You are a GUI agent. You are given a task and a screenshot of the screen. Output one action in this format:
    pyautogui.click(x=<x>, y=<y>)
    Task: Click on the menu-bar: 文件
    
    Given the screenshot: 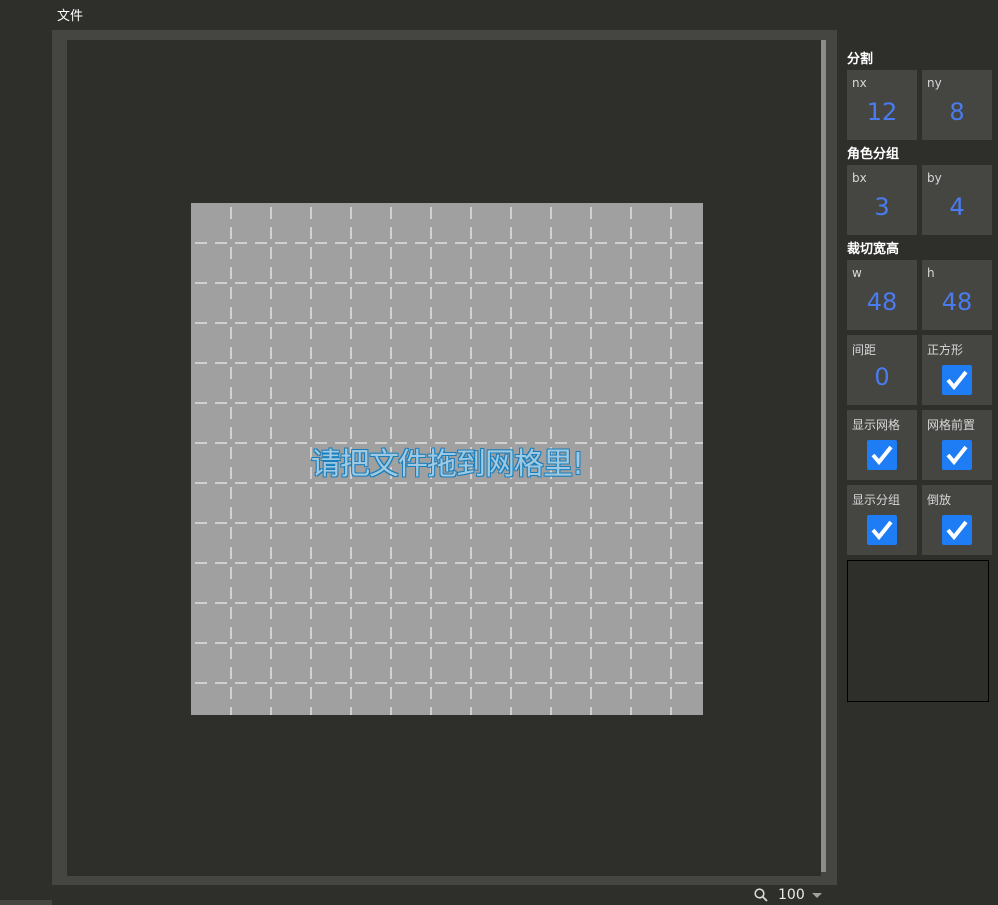 What is the action you would take?
    pyautogui.click(x=499, y=14)
    